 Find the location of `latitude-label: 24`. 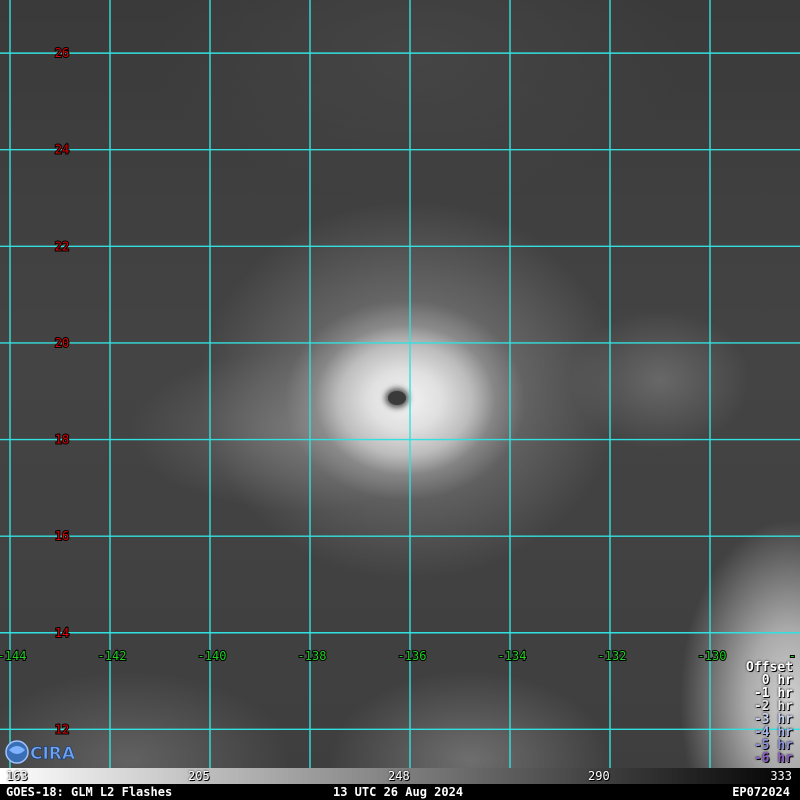

latitude-label: 24 is located at coordinates (62, 150).